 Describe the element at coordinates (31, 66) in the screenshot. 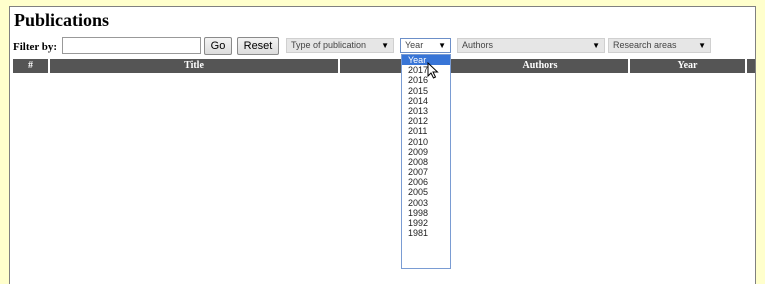

I see `column-header-number: #` at that location.